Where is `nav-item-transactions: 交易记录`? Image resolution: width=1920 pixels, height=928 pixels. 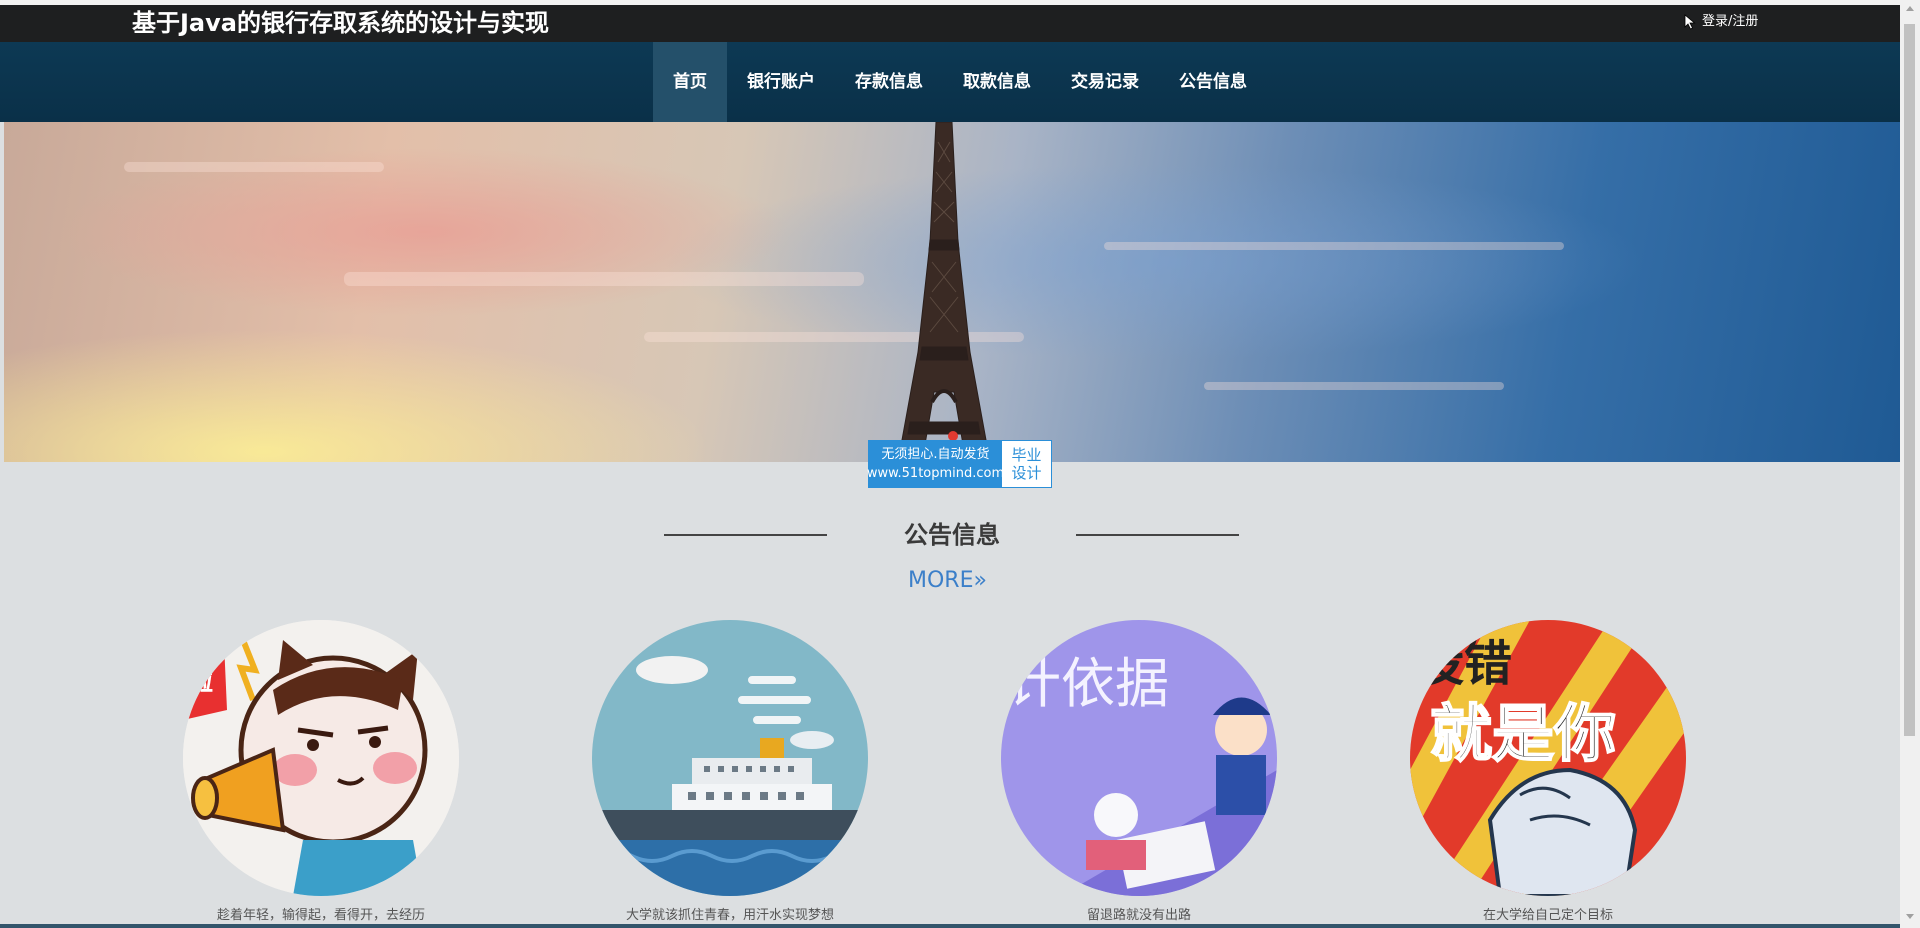
nav-item-transactions: 交易记录 is located at coordinates (1105, 82).